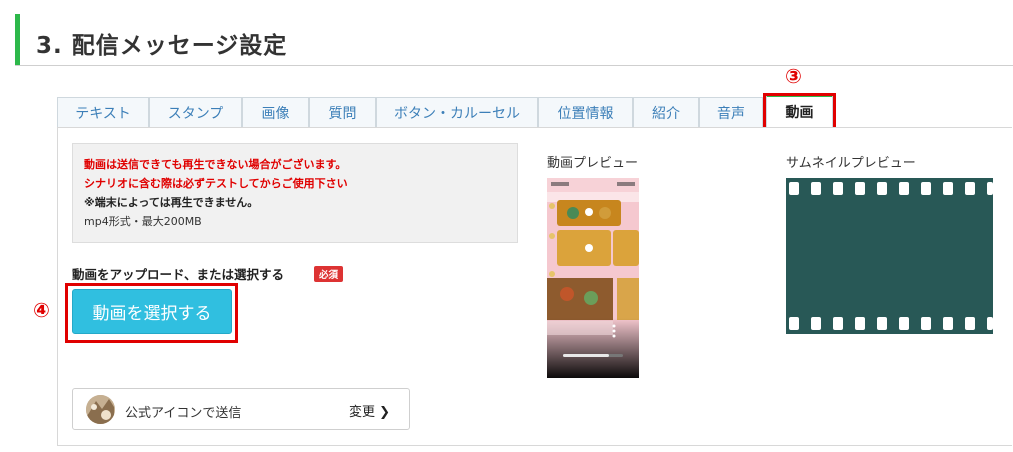  What do you see at coordinates (152, 311) in the screenshot?
I see `select-video-button: 動画を選択する` at bounding box center [152, 311].